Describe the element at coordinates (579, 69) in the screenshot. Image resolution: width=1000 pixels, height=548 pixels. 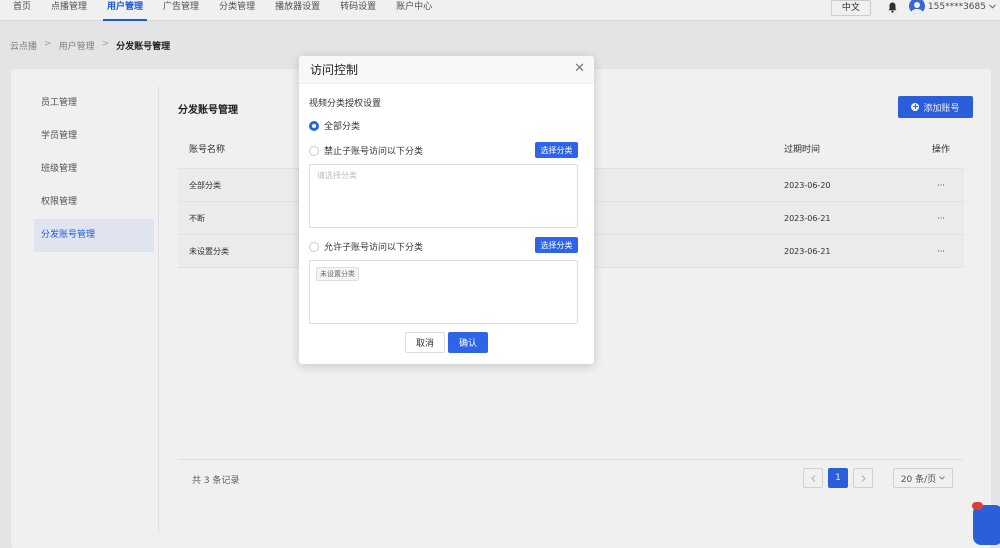
I see `close-icon: ✕` at that location.